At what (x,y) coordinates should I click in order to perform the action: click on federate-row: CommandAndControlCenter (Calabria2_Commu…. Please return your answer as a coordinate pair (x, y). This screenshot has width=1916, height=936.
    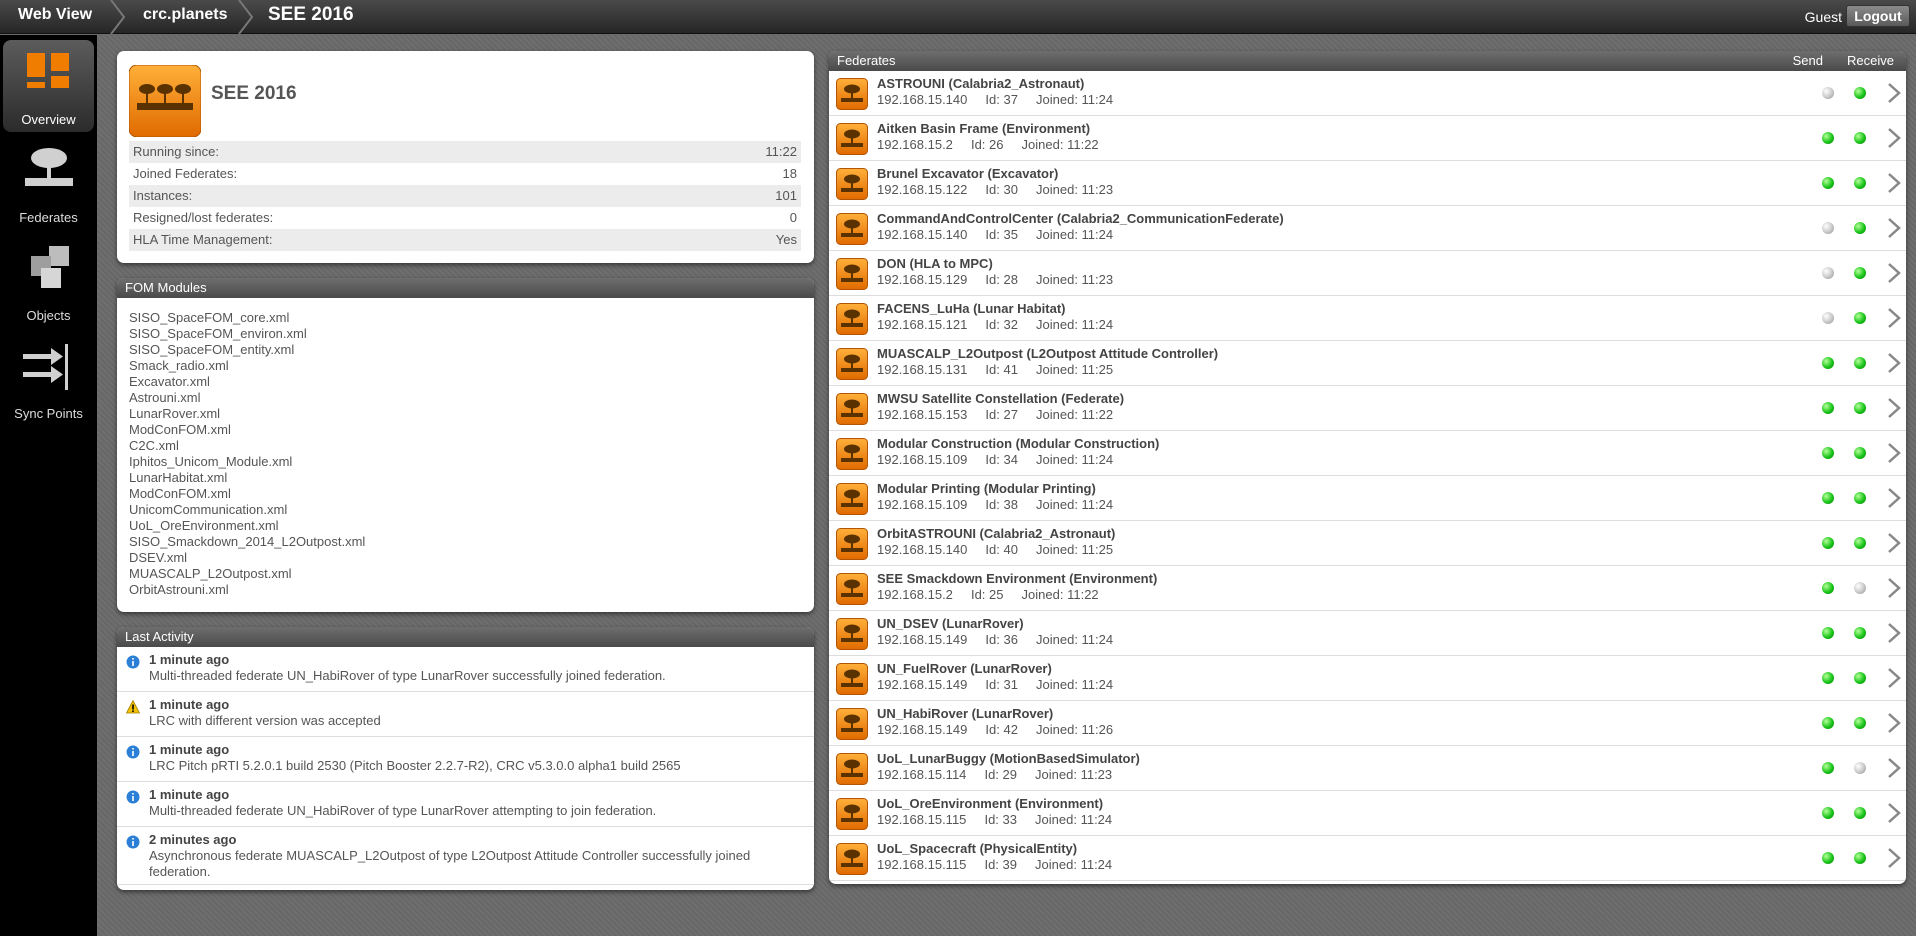
    Looking at the image, I should click on (1367, 228).